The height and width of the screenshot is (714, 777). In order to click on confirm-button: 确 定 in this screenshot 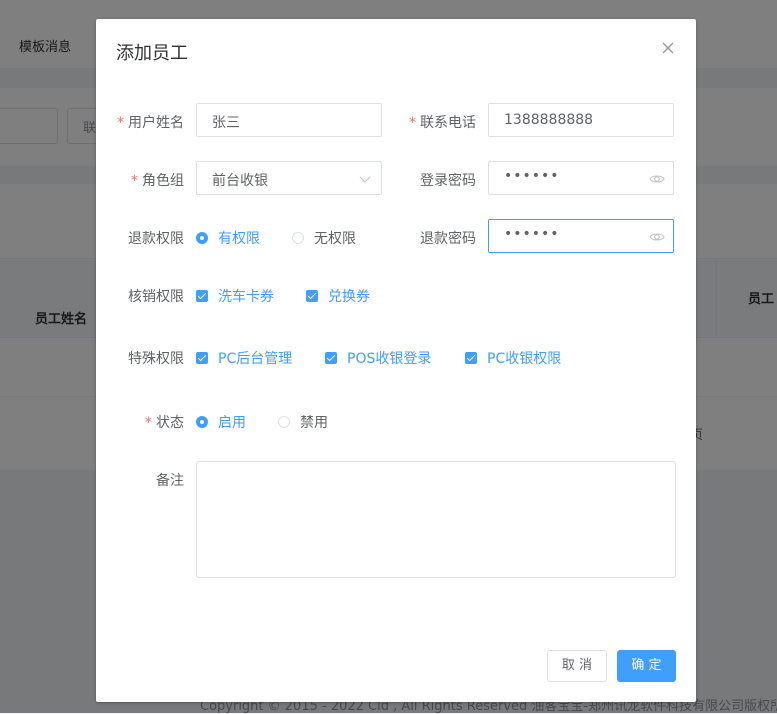, I will do `click(646, 666)`.